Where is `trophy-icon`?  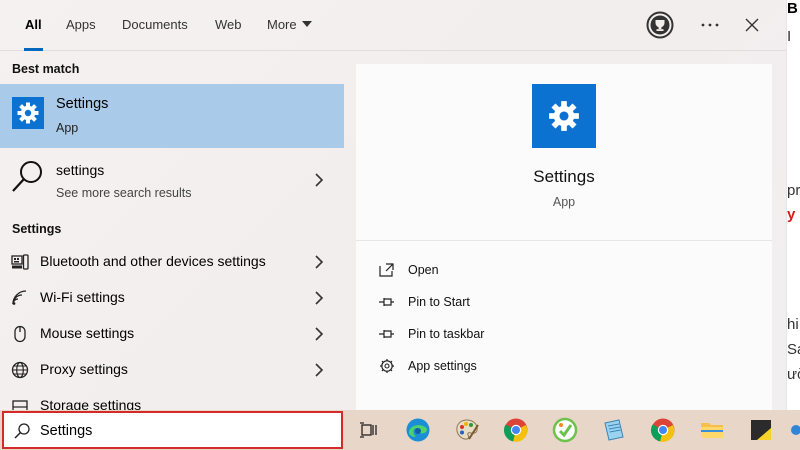
trophy-icon is located at coordinates (660, 25).